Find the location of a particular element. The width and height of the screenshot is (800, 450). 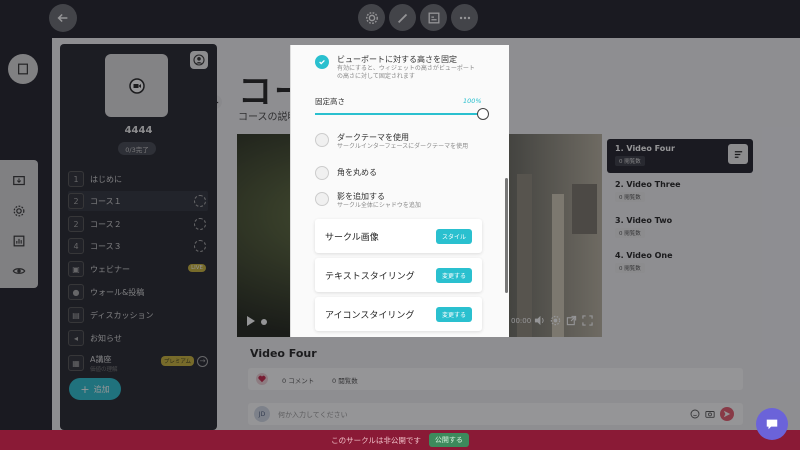

option-title: 影を追加する is located at coordinates (361, 196).